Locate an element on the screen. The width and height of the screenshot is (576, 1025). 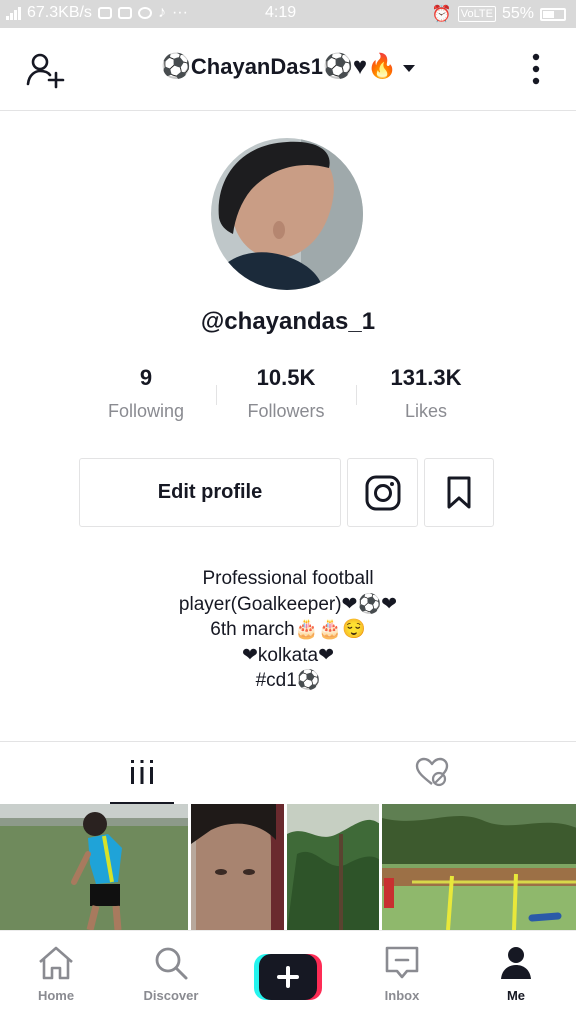
bottom-navigation: Home Discover Inbox Me is located at coordinates (288, 977).